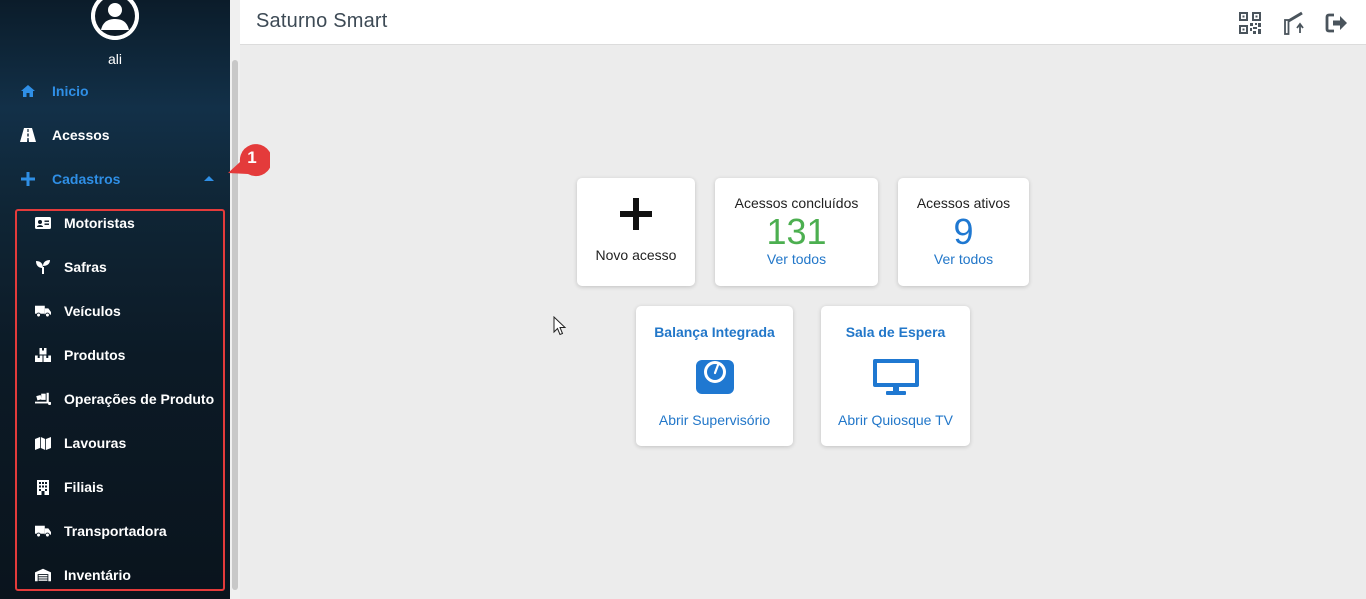 The height and width of the screenshot is (599, 1366). Describe the element at coordinates (895, 332) in the screenshot. I see `sala-de-espera-title: Sala de Espera` at that location.